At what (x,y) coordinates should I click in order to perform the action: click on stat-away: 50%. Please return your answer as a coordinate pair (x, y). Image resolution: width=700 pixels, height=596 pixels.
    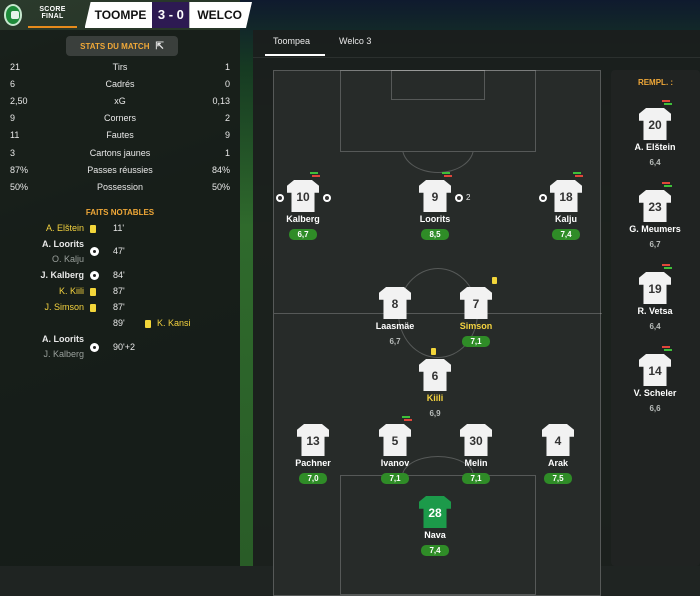
    Looking at the image, I should click on (220, 187).